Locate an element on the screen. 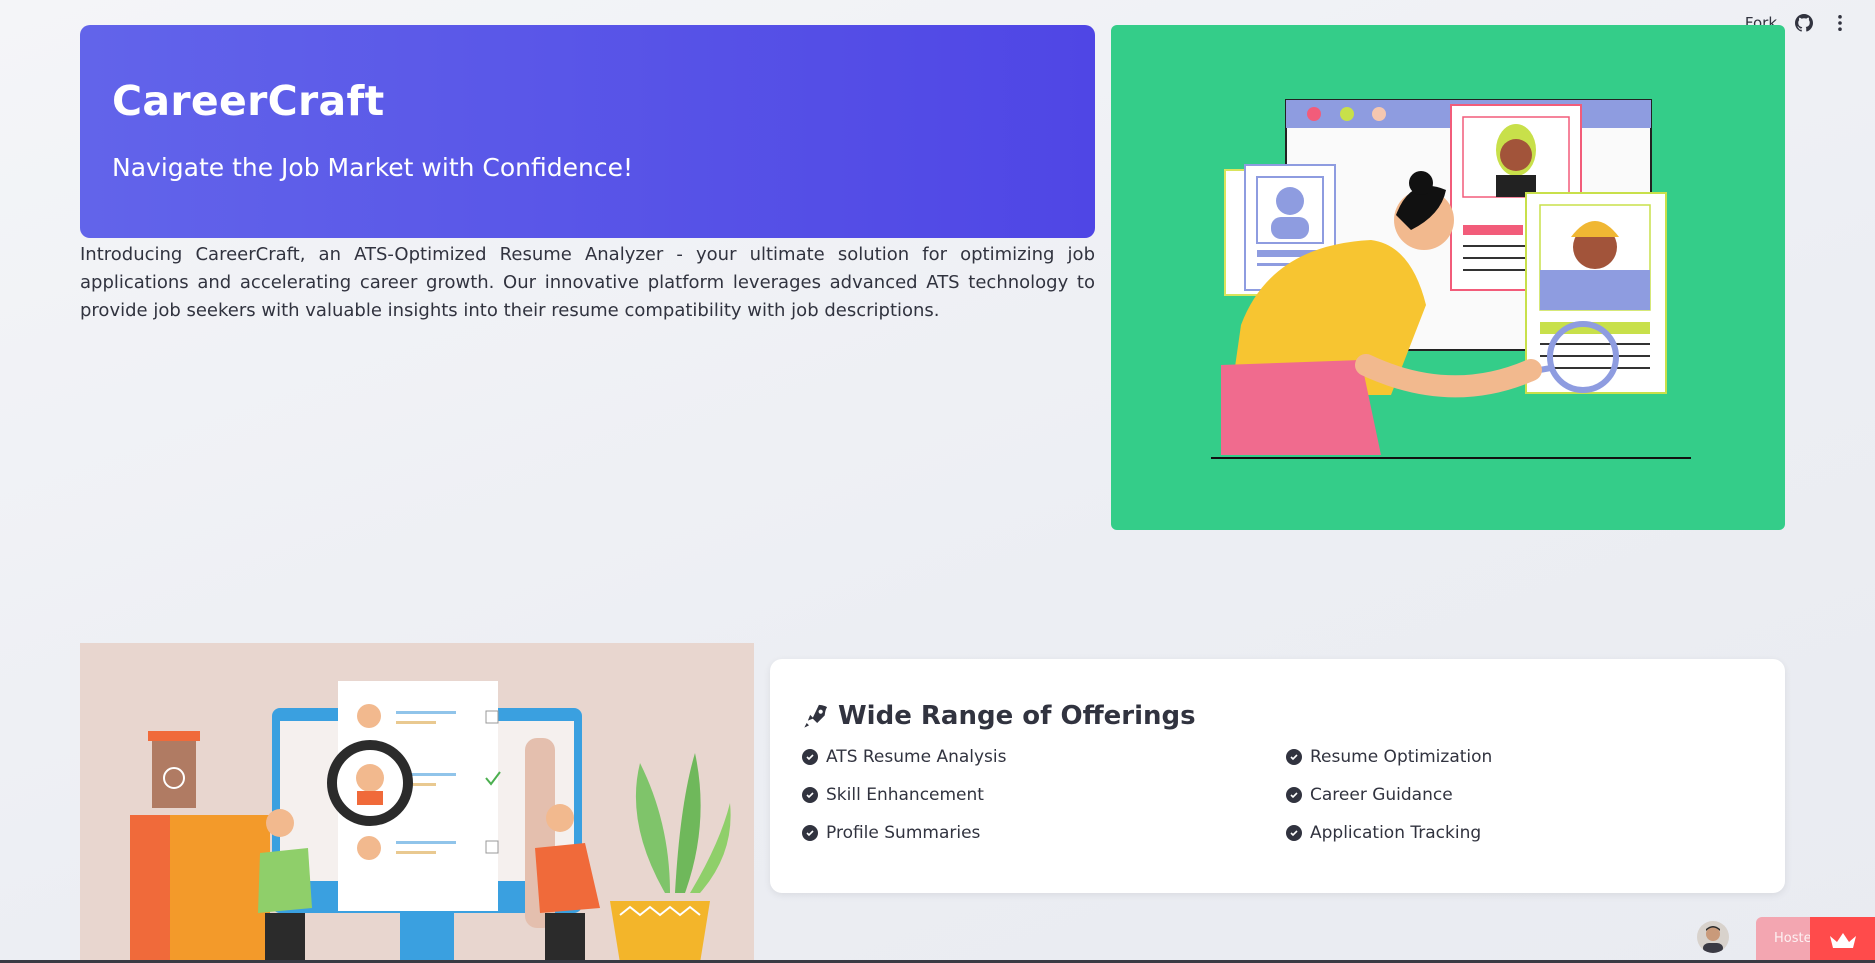 Image resolution: width=1875 pixels, height=963 pixels. offering-label: Resume Optimization is located at coordinates (1401, 757).